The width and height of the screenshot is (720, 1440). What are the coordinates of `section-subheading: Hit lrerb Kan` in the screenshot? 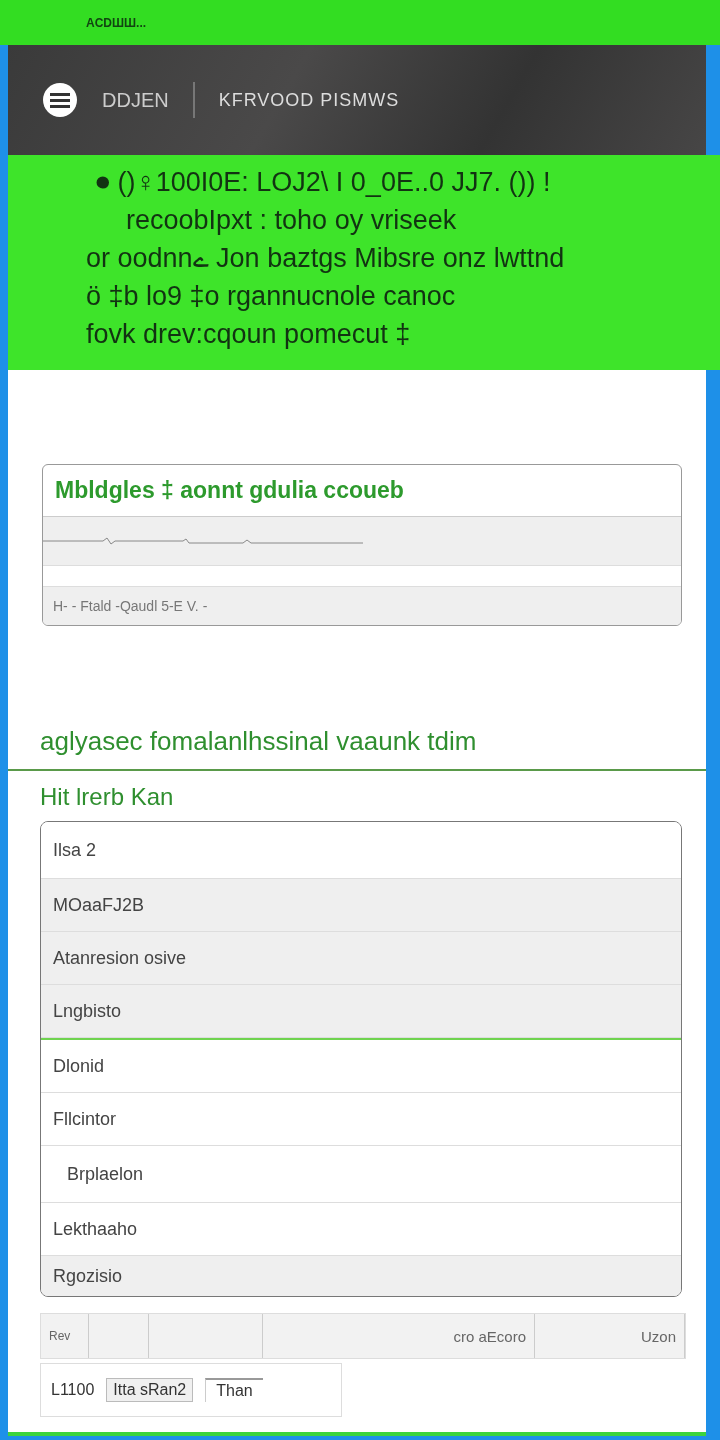 It's located at (107, 797).